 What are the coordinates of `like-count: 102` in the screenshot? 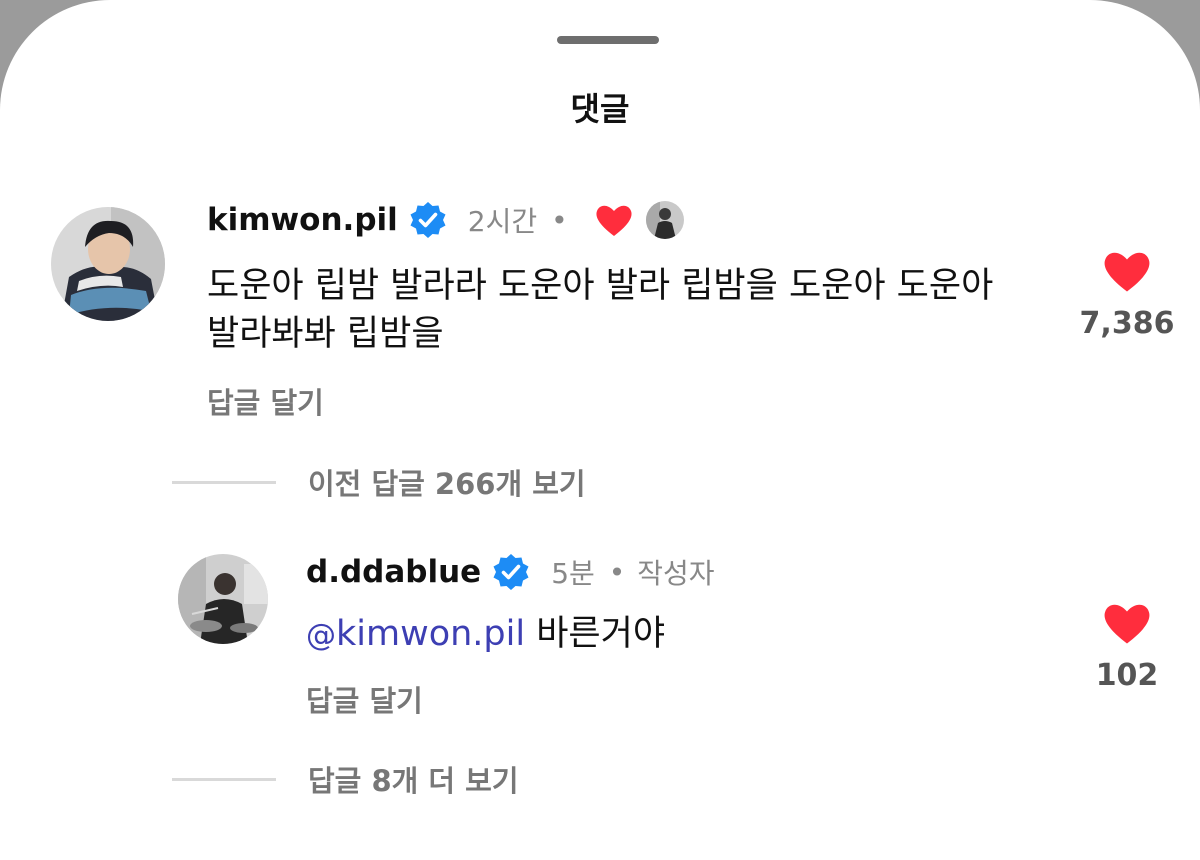 It's located at (1127, 675).